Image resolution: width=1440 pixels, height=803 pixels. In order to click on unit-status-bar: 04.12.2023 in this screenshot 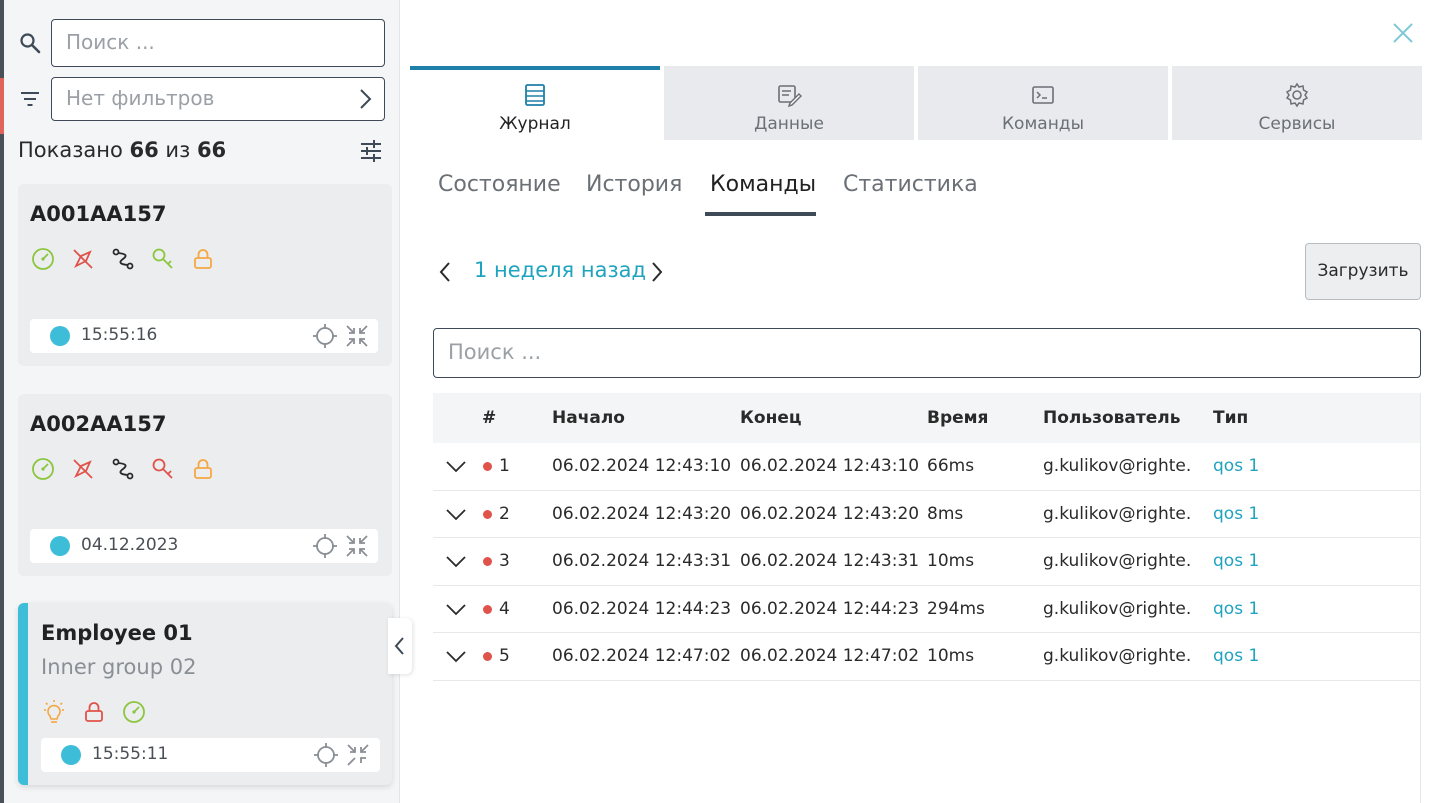, I will do `click(204, 546)`.